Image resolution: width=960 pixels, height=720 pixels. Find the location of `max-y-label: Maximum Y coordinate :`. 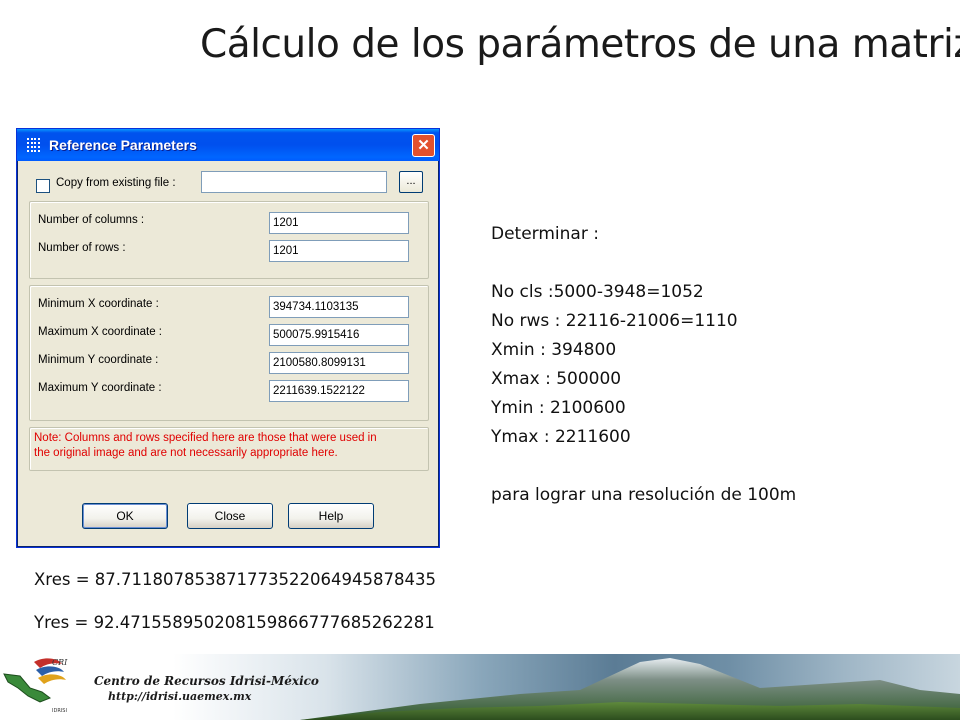

max-y-label: Maximum Y coordinate : is located at coordinates (100, 388).